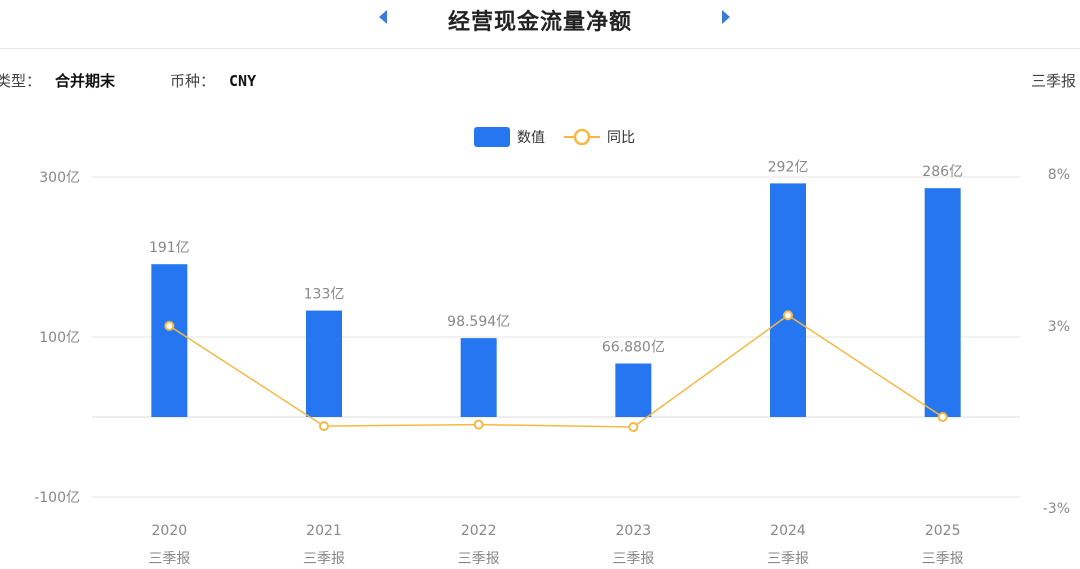 The image size is (1080, 569). Describe the element at coordinates (324, 531) in the screenshot. I see `x-tick-label: 2021` at that location.